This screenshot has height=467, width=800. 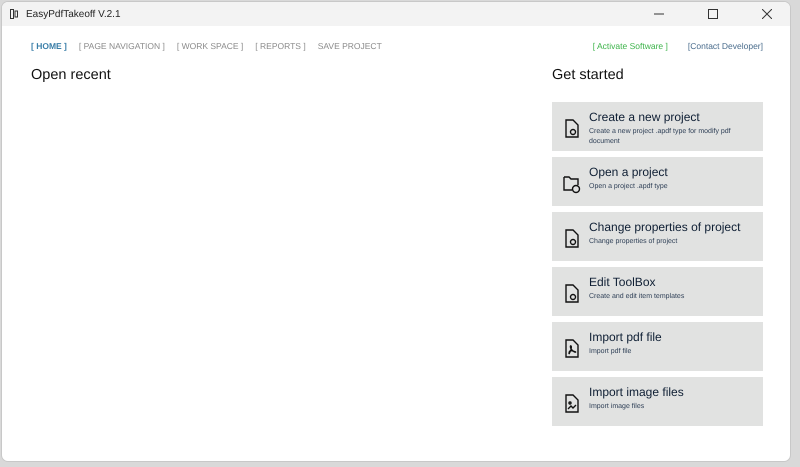 I want to click on maximize-icon, so click(x=713, y=14).